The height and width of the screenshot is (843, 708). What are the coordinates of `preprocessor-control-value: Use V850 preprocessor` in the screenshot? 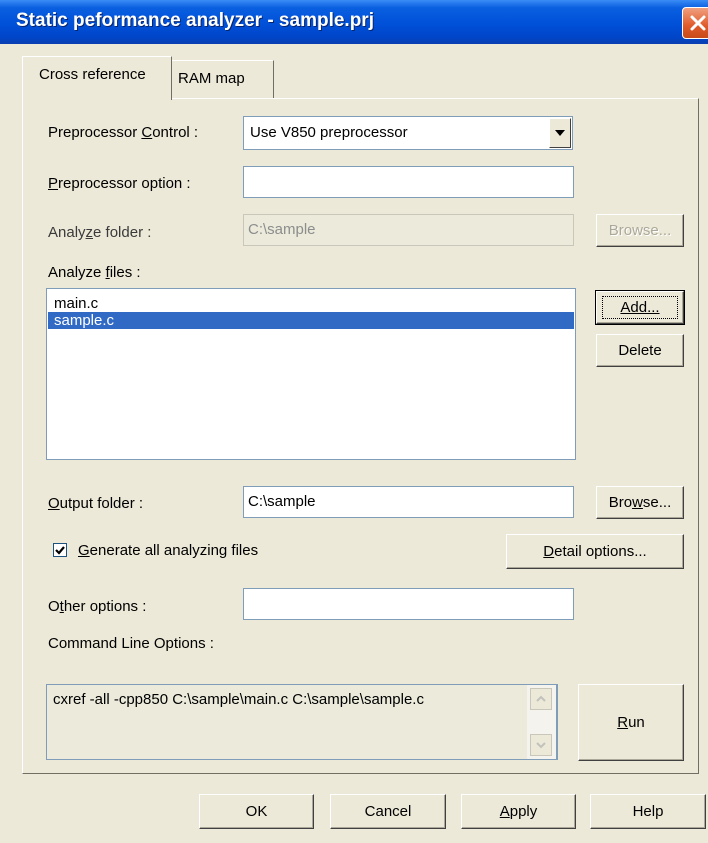 It's located at (329, 132).